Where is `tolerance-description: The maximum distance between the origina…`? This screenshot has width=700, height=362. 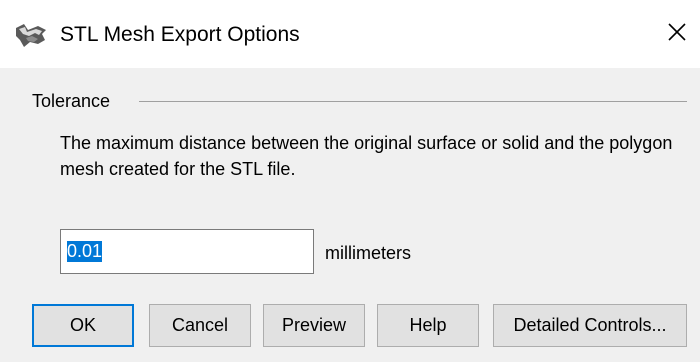 tolerance-description: The maximum distance between the origina… is located at coordinates (366, 156).